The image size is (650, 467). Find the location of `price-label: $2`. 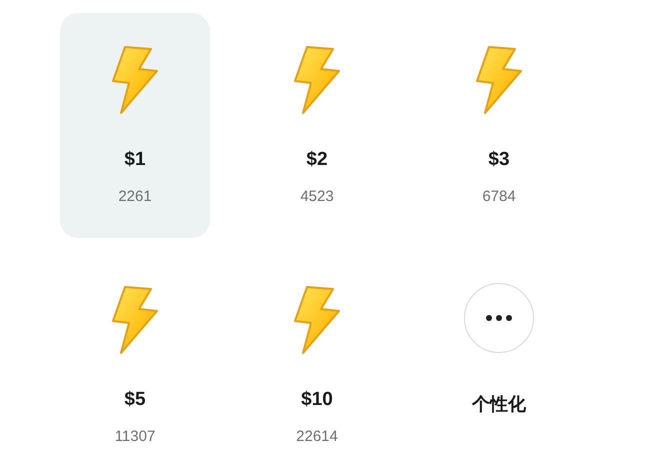

price-label: $2 is located at coordinates (317, 160).